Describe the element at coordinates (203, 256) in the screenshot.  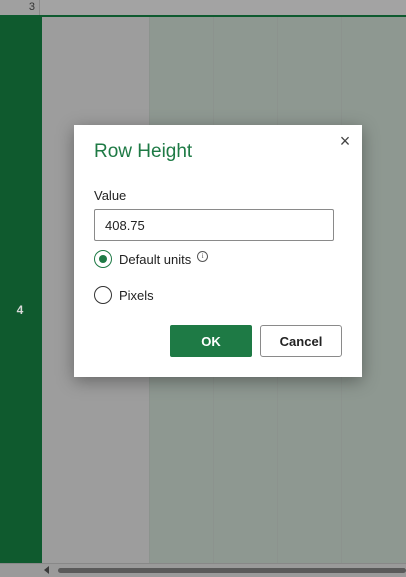
I see `info-icon: i` at that location.